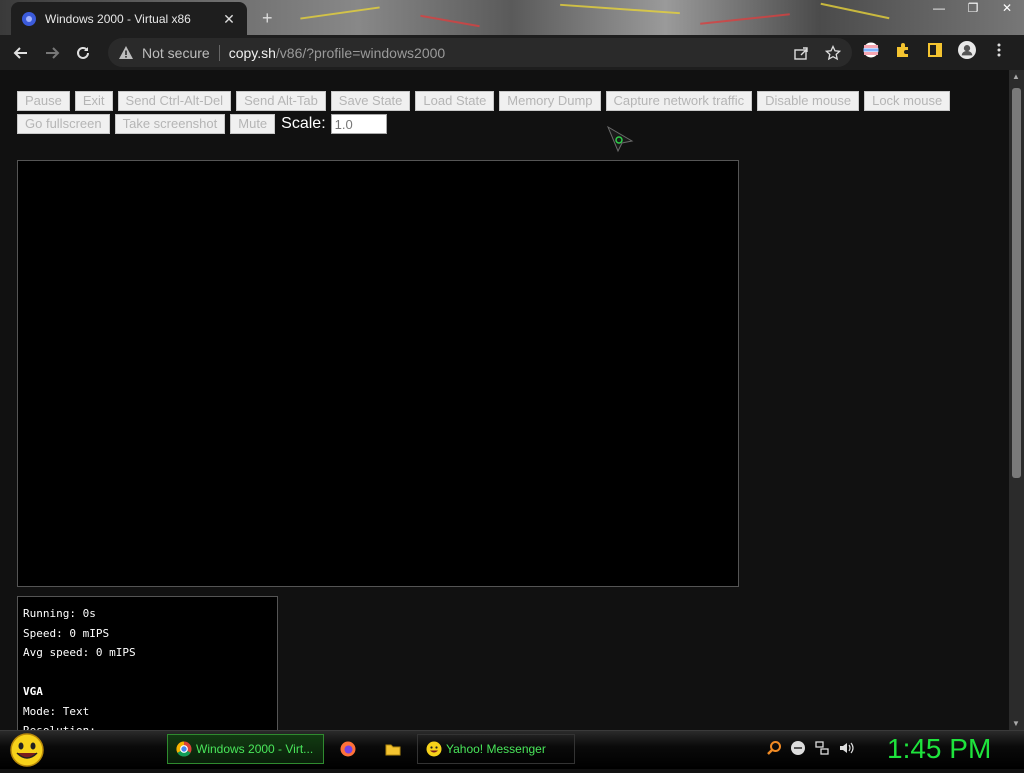 This screenshot has width=1024, height=773. I want to click on go-fullscreen-button: Go fullscreen, so click(63, 124).